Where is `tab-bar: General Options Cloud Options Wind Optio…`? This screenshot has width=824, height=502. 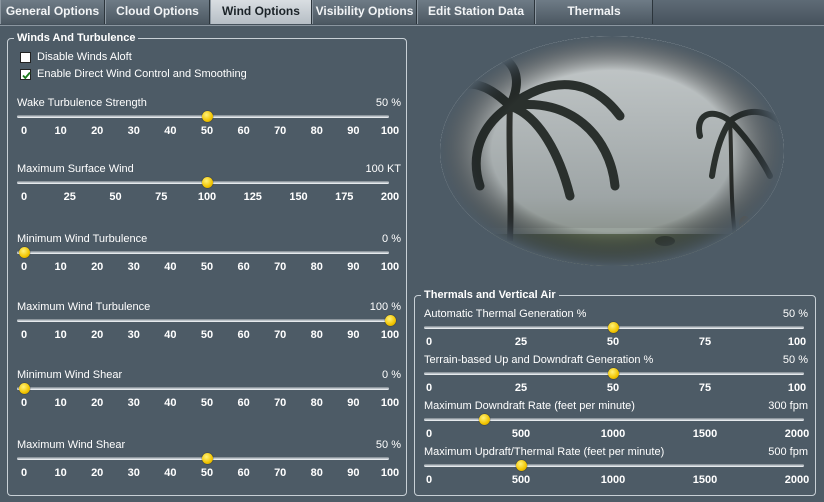 tab-bar: General Options Cloud Options Wind Optio… is located at coordinates (412, 13).